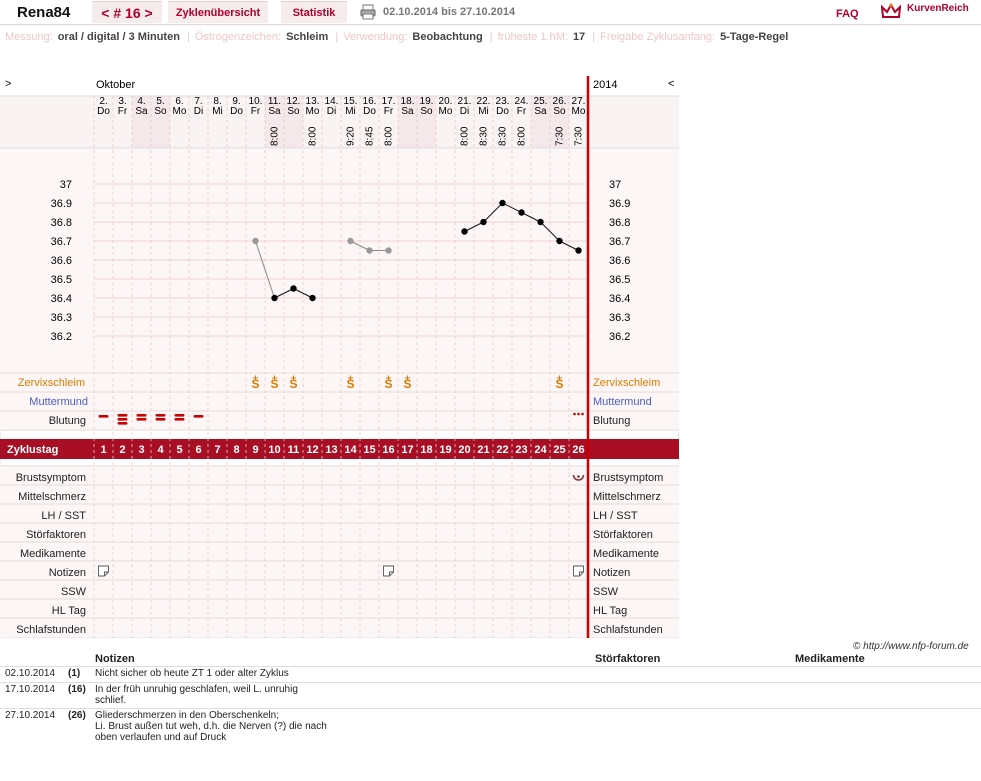 The image size is (981, 781). What do you see at coordinates (77, 715) in the screenshot?
I see `note-cycle-day: (26)` at bounding box center [77, 715].